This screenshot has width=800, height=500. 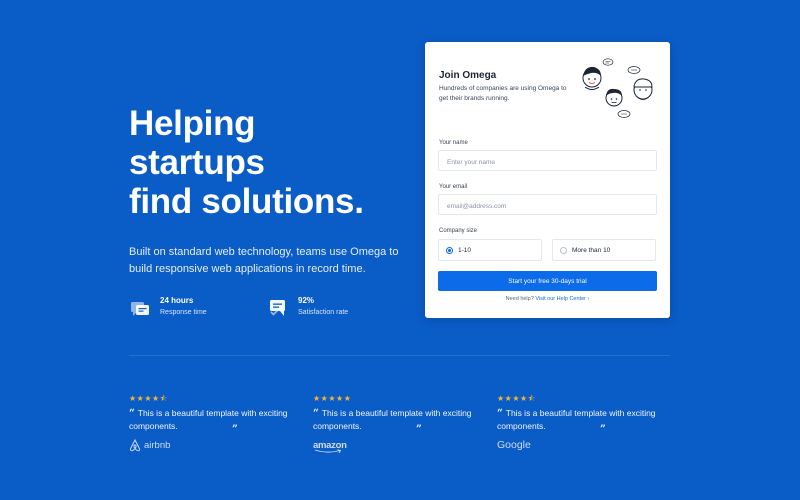 I want to click on stat-value: 24 hours, so click(x=177, y=300).